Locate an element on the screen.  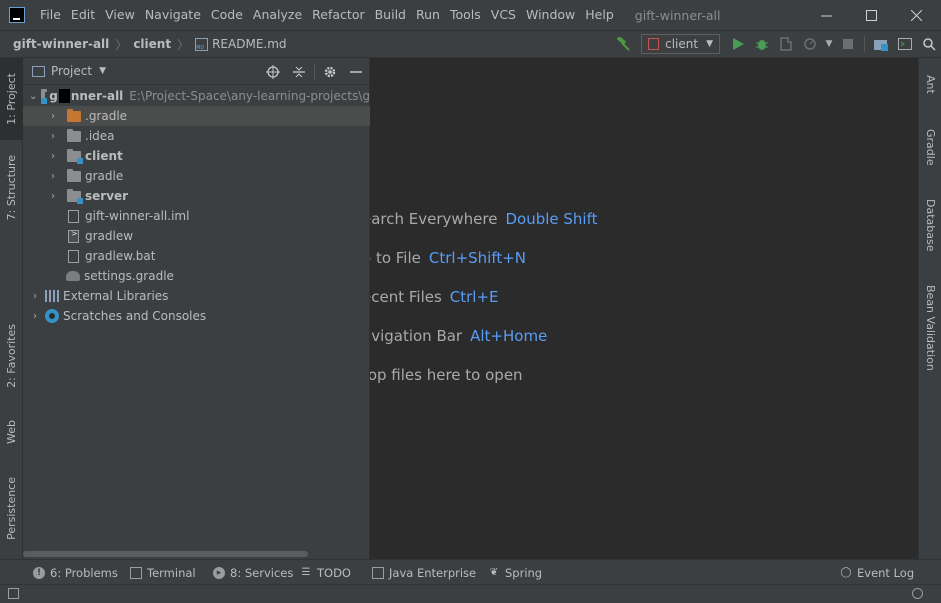
main-toolbar: client ▼ ▼ is located at coordinates (776, 44).